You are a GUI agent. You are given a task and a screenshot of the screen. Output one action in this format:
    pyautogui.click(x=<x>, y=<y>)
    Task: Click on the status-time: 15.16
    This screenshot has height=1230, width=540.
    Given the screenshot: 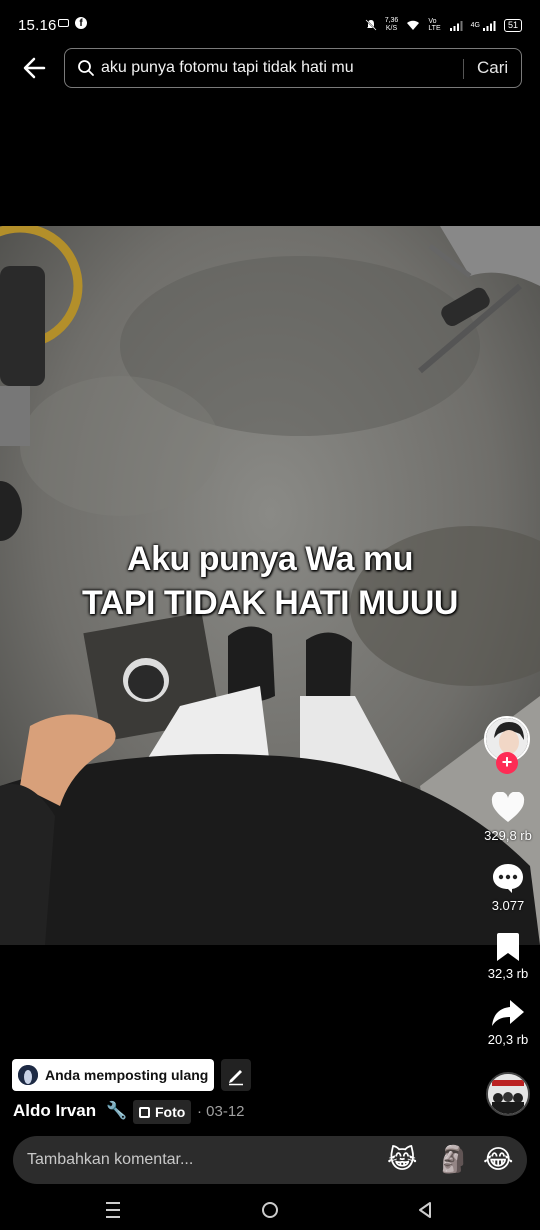 What is the action you would take?
    pyautogui.click(x=37, y=25)
    